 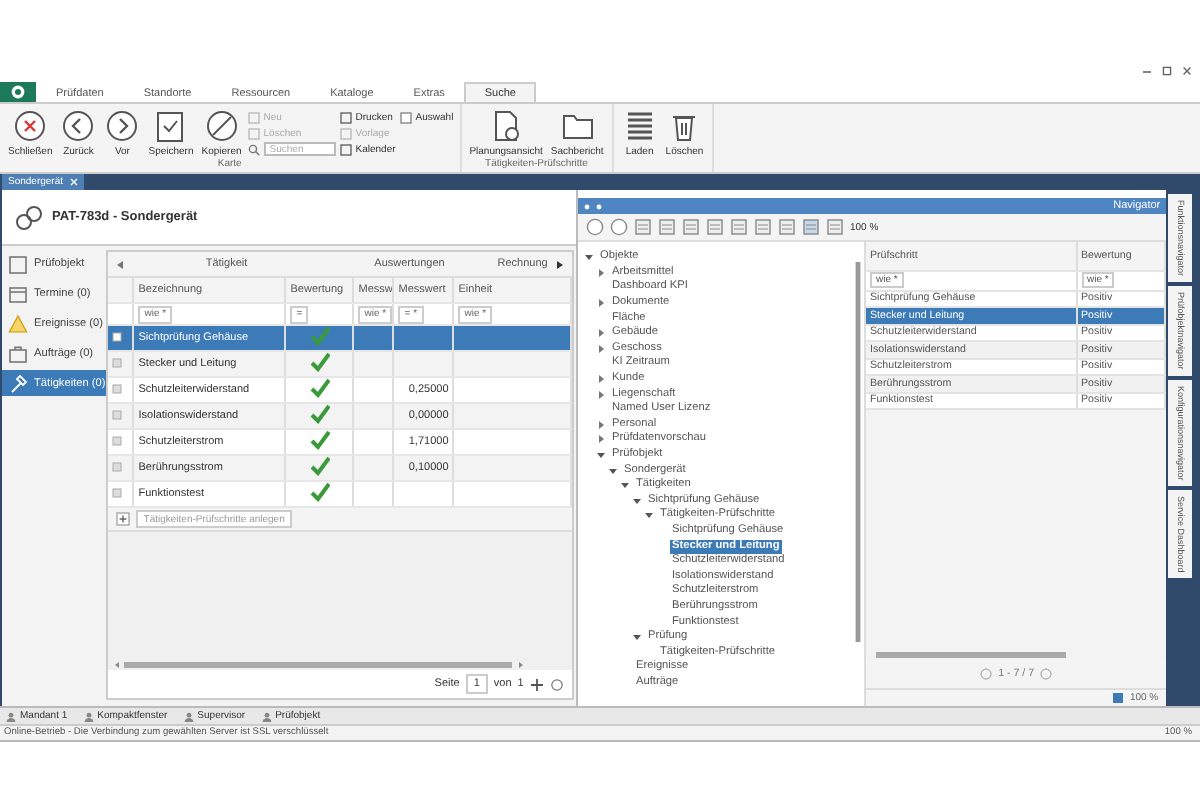 What do you see at coordinates (559, 264) in the screenshot?
I see `expand-arrow-icon` at bounding box center [559, 264].